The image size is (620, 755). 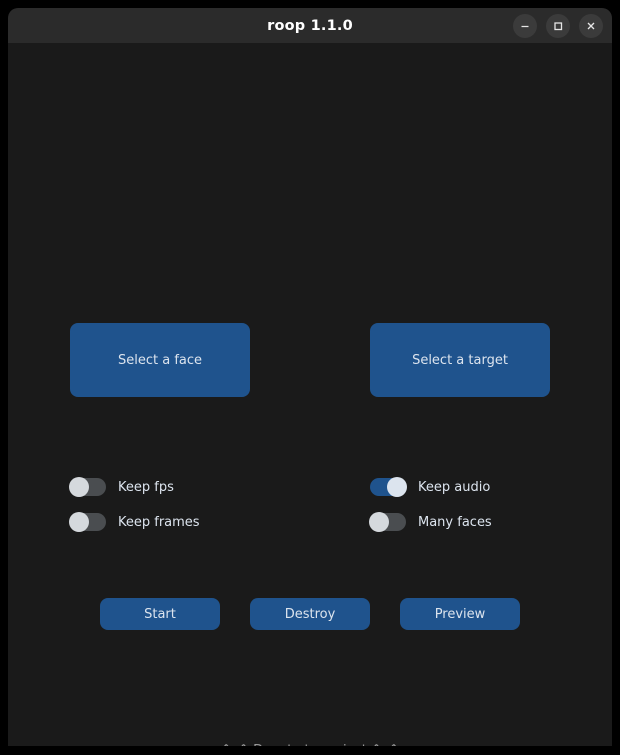 I want to click on switch-keep-fps: Keep fps, so click(x=121, y=487).